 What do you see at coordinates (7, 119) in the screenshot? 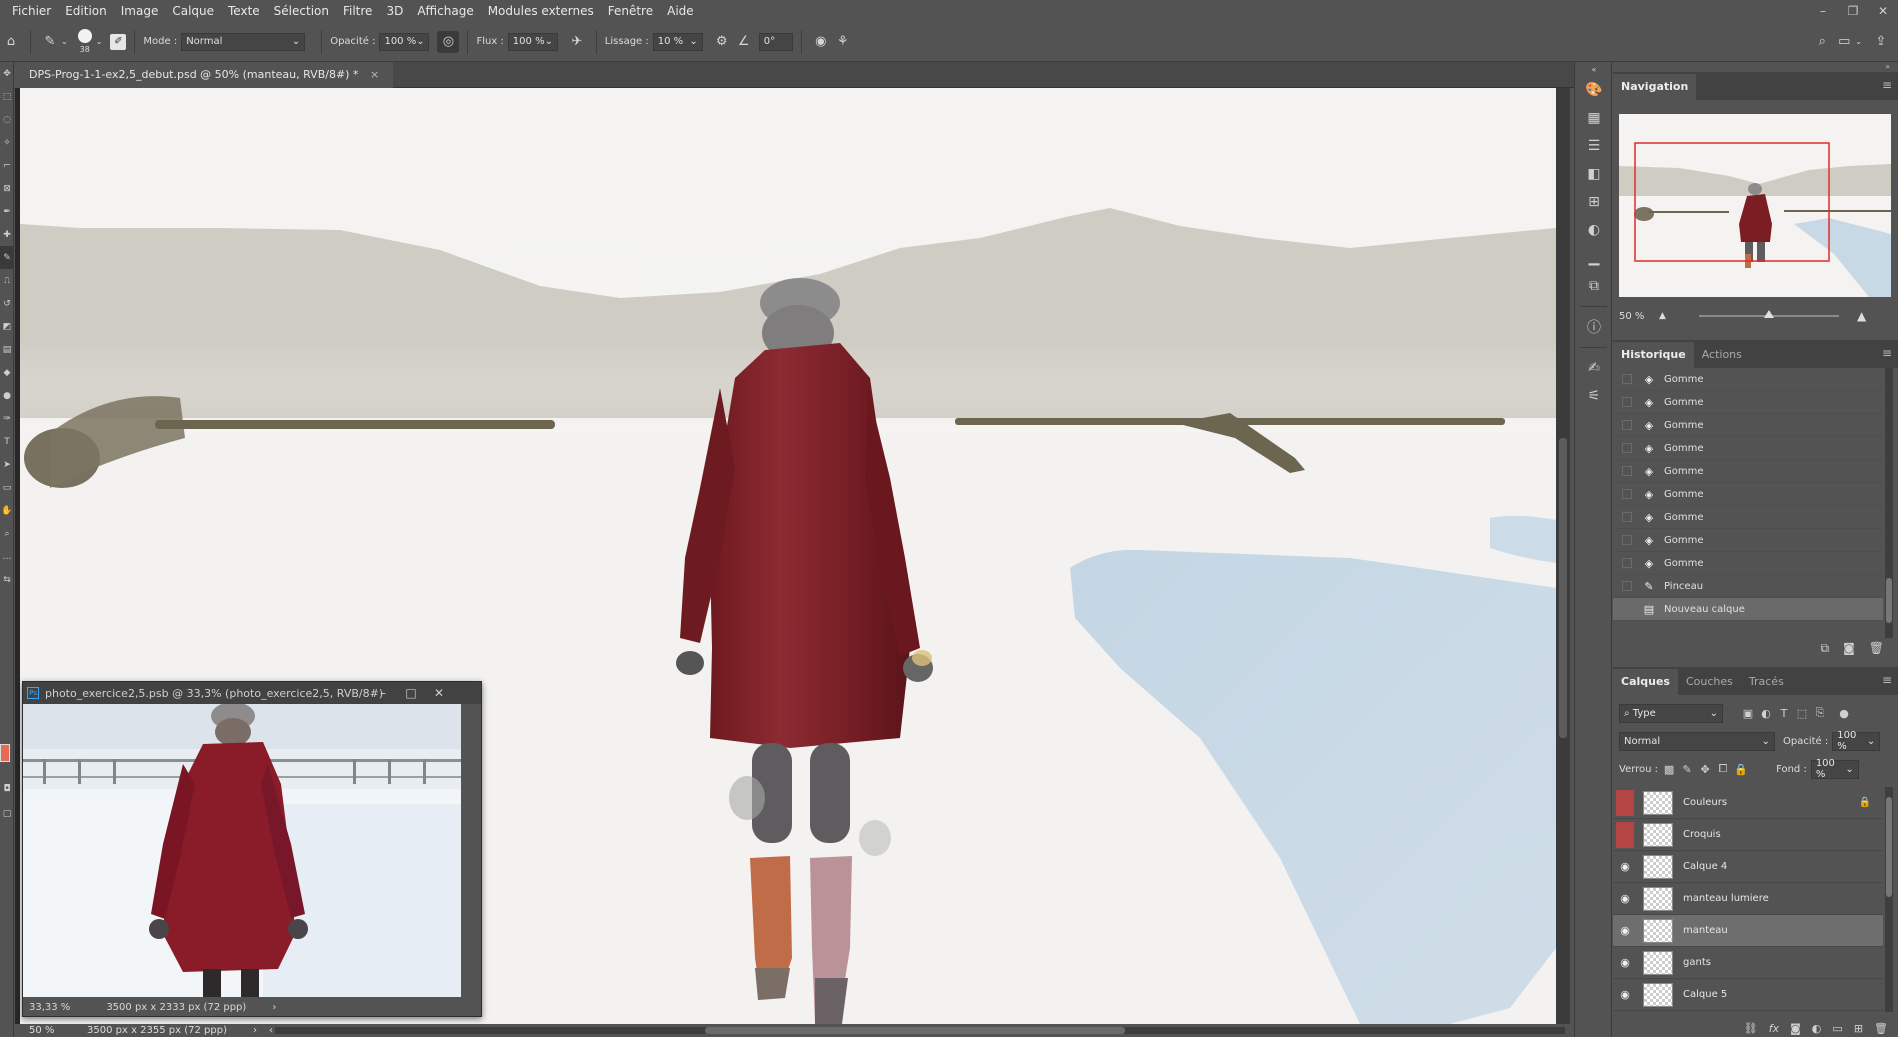
I see `lasso-tool-icon: ◌` at bounding box center [7, 119].